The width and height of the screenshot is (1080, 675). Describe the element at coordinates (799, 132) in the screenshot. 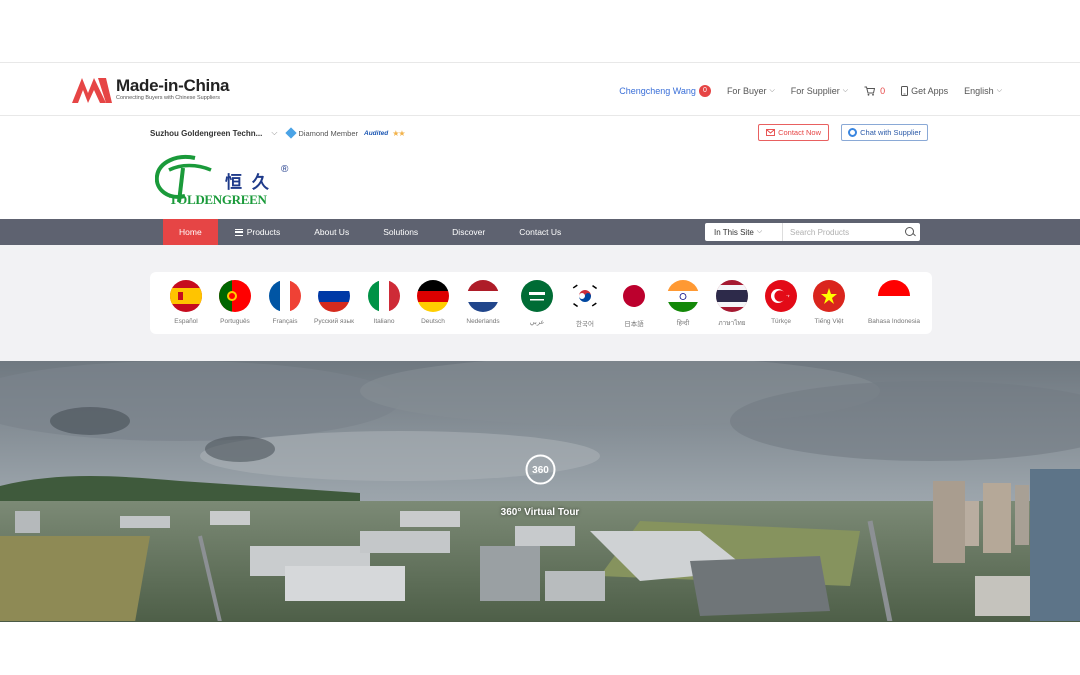

I see `contact-now-label: Contact Now` at that location.